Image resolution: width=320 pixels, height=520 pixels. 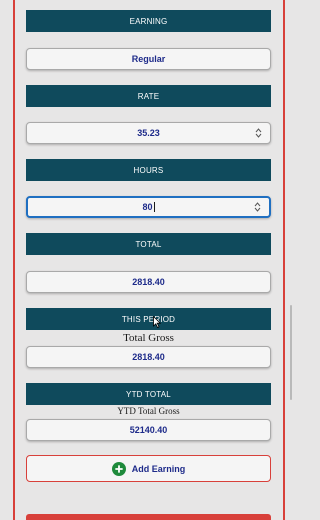 I want to click on left-border-line, so click(x=14, y=260).